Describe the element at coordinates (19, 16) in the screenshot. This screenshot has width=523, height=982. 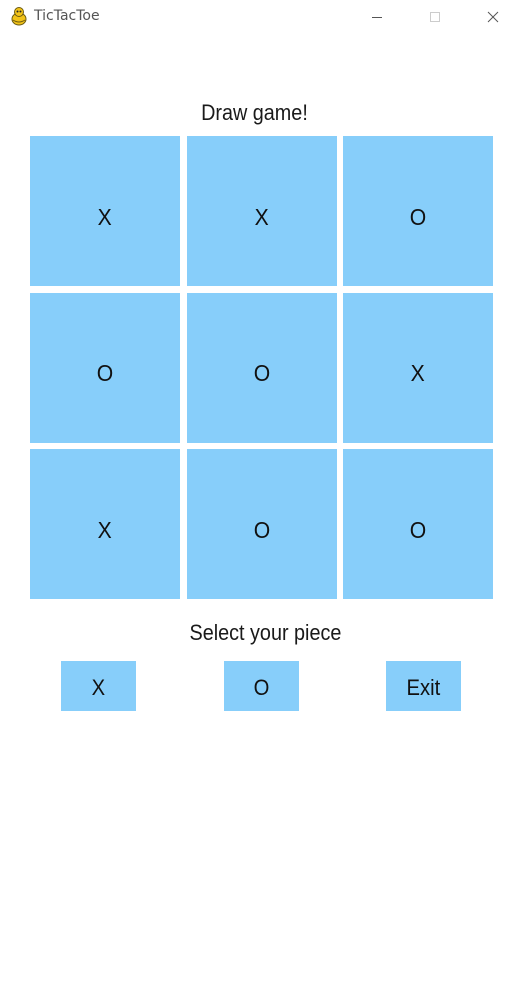
I see `pygame-snake-icon` at that location.